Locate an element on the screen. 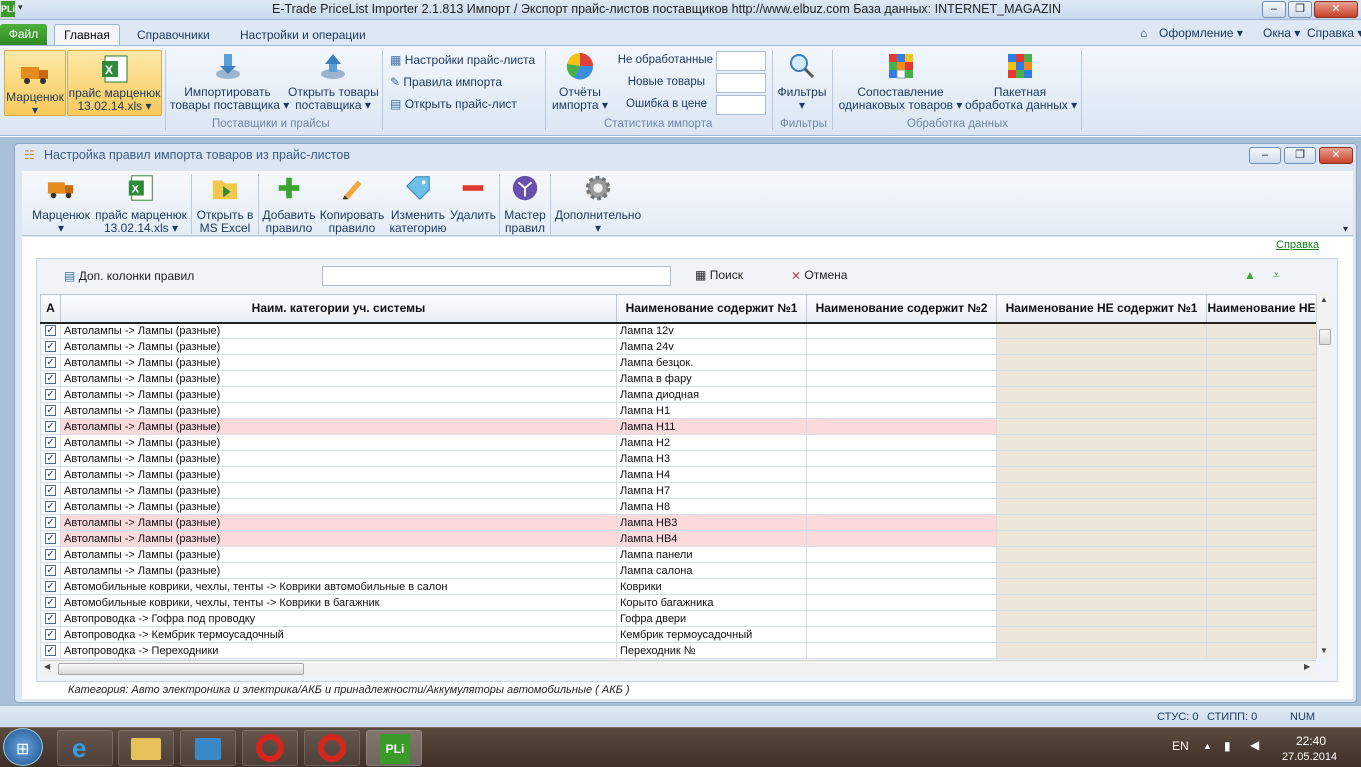  table-row: ✓ Автолампы -> Лампы (разные) Лампа салона is located at coordinates (678, 570).